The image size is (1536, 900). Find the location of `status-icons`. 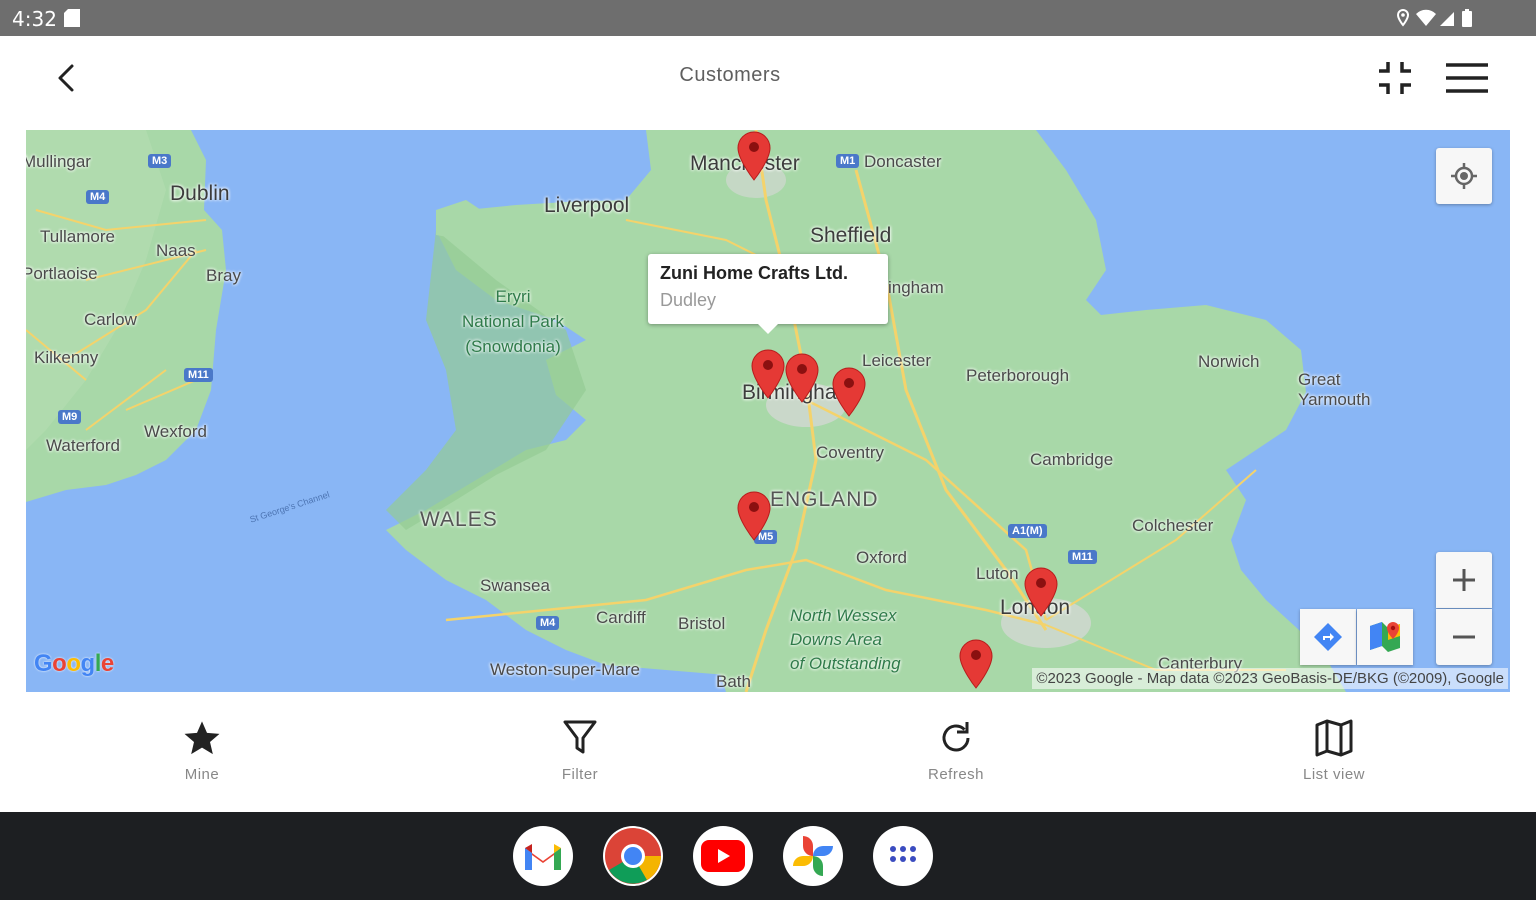

status-icons is located at coordinates (1446, 20).